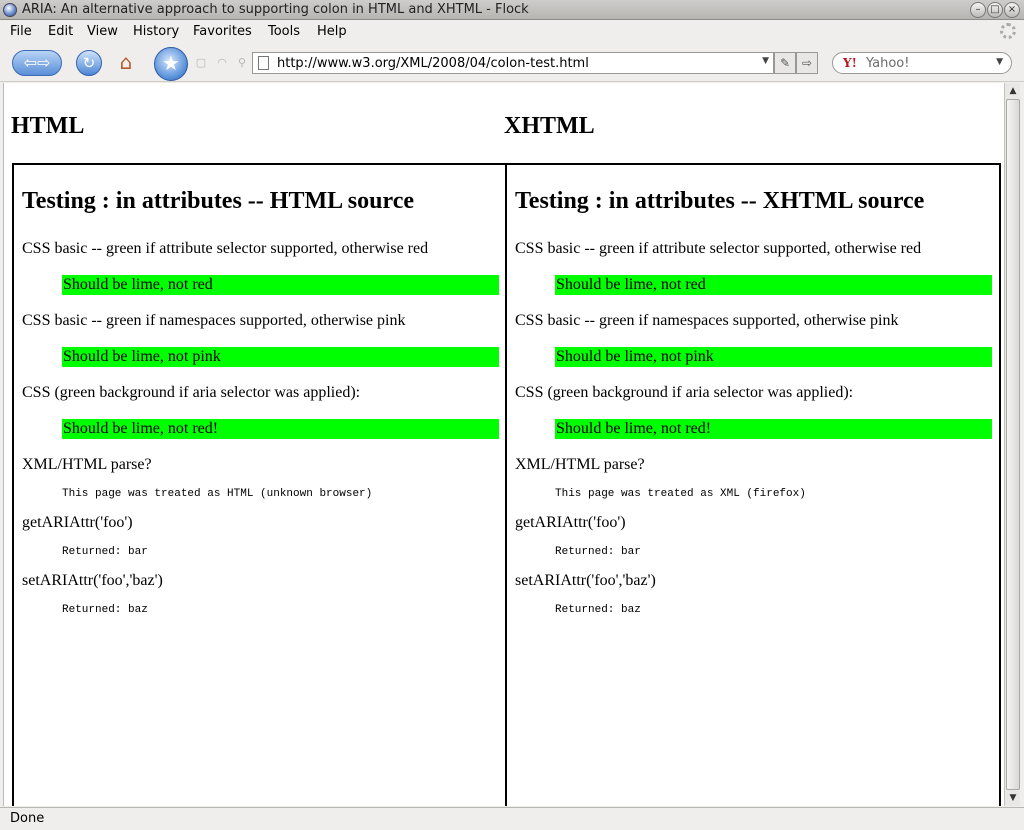  What do you see at coordinates (37, 63) in the screenshot?
I see `back-forward-icon: ⇦⇨` at bounding box center [37, 63].